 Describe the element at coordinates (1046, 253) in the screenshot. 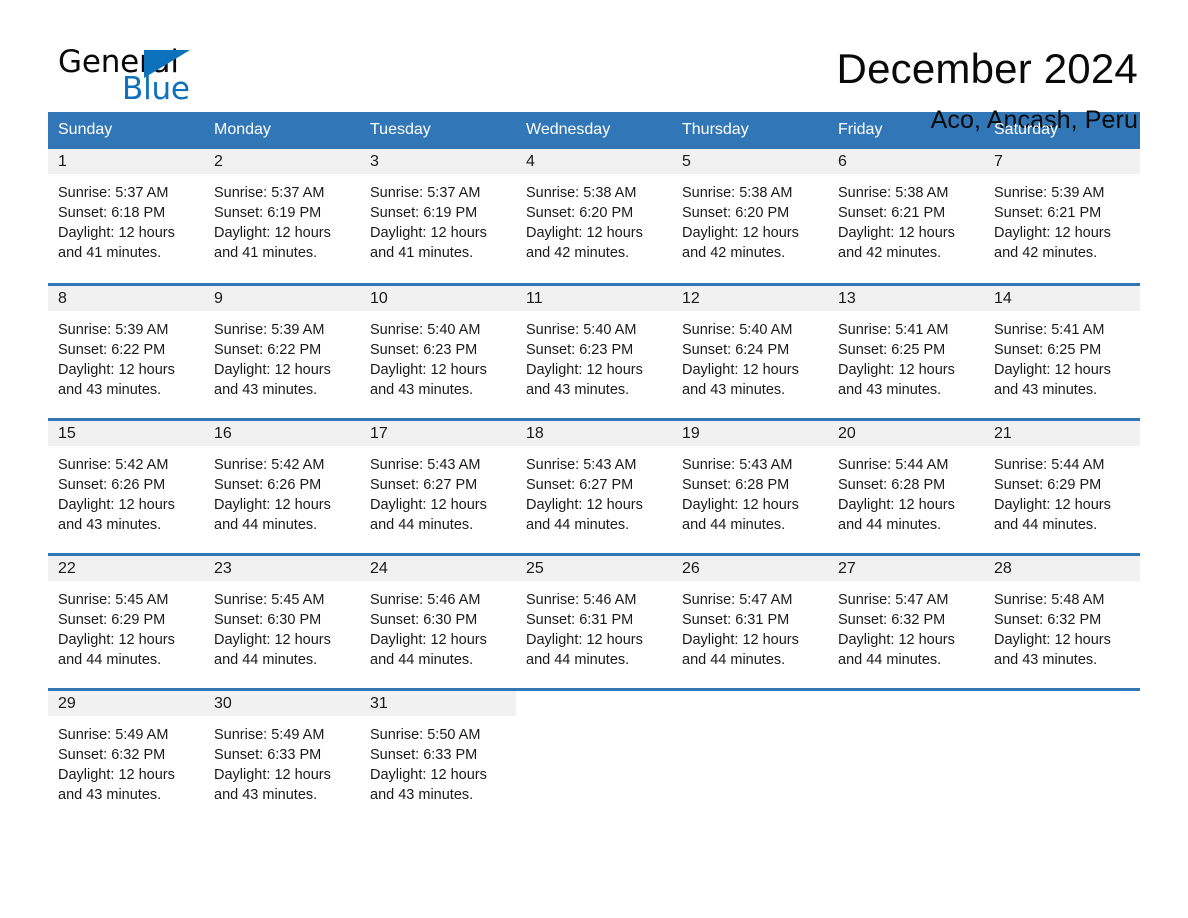

I see `daylight-text-line2: and 42 minutes.` at that location.